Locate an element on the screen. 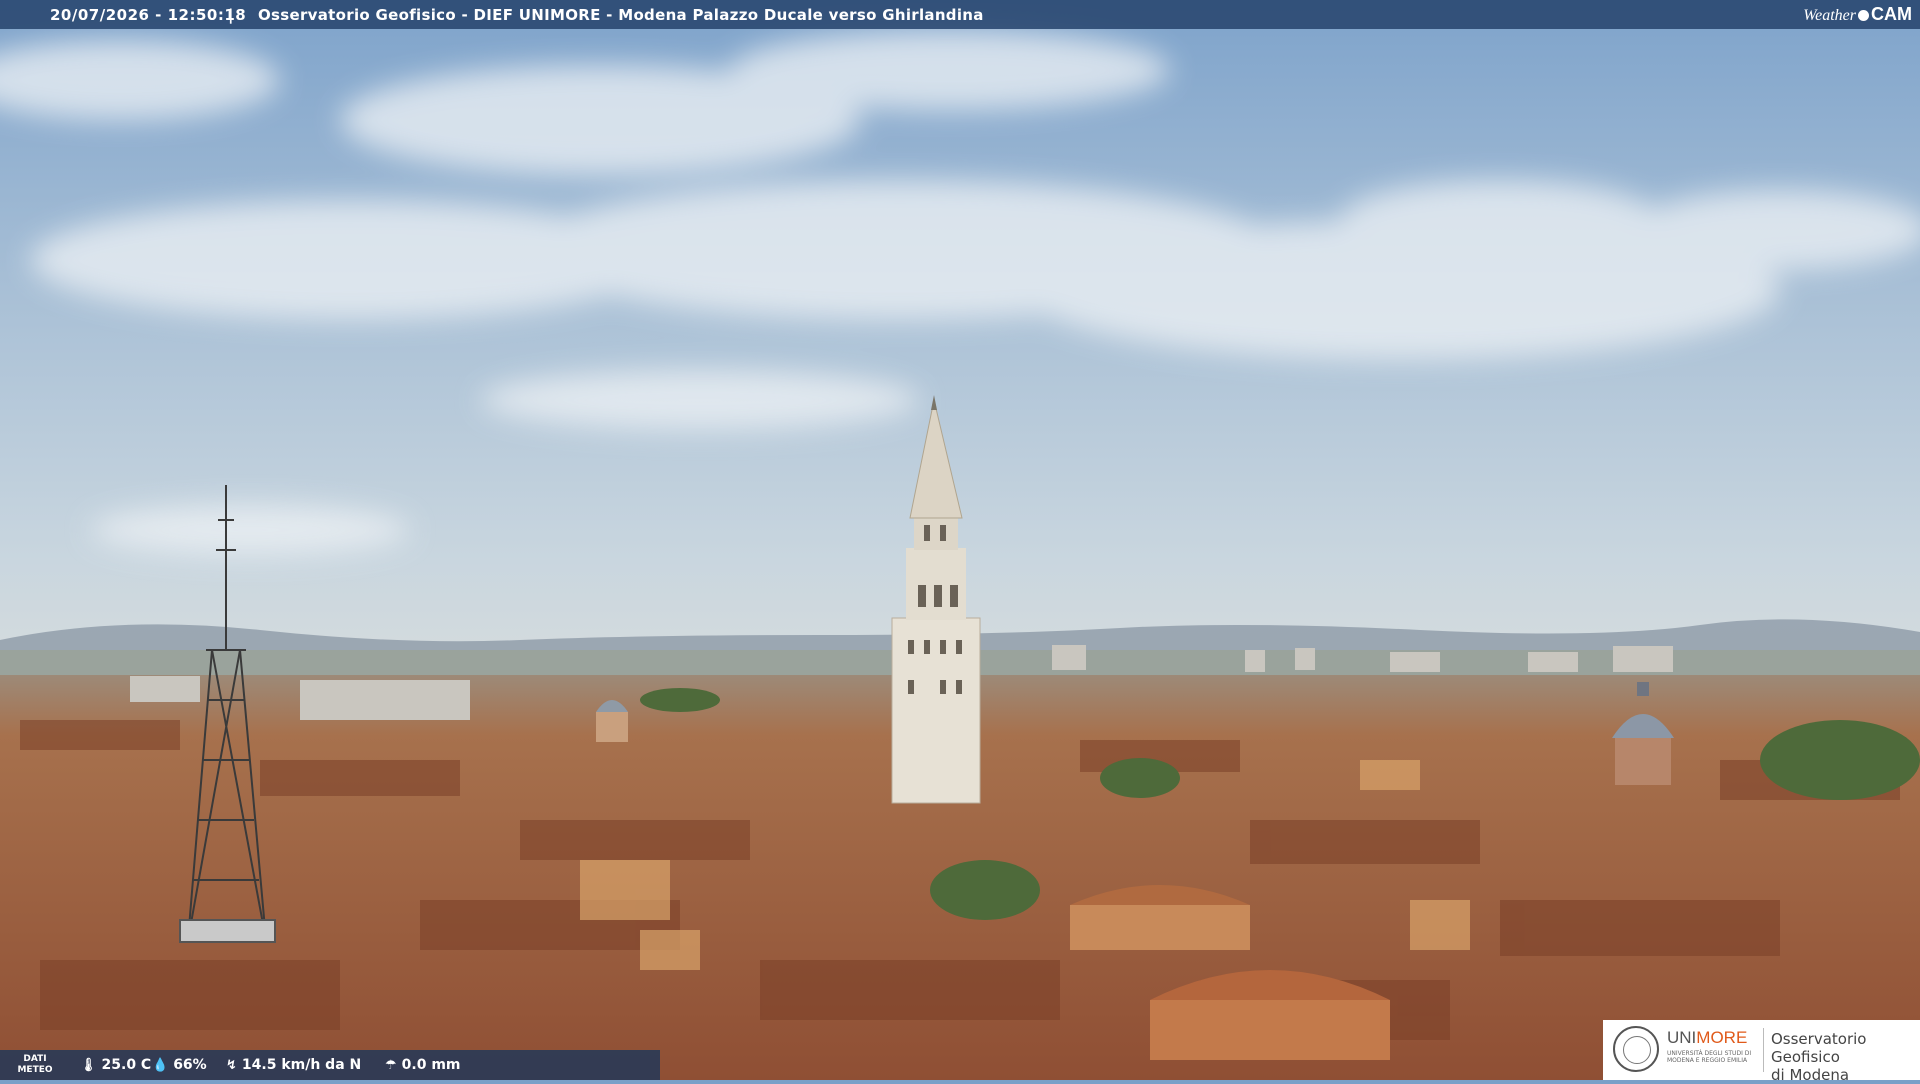 The width and height of the screenshot is (1920, 1084). humidity-reading: 💧 66% is located at coordinates (179, 1065).